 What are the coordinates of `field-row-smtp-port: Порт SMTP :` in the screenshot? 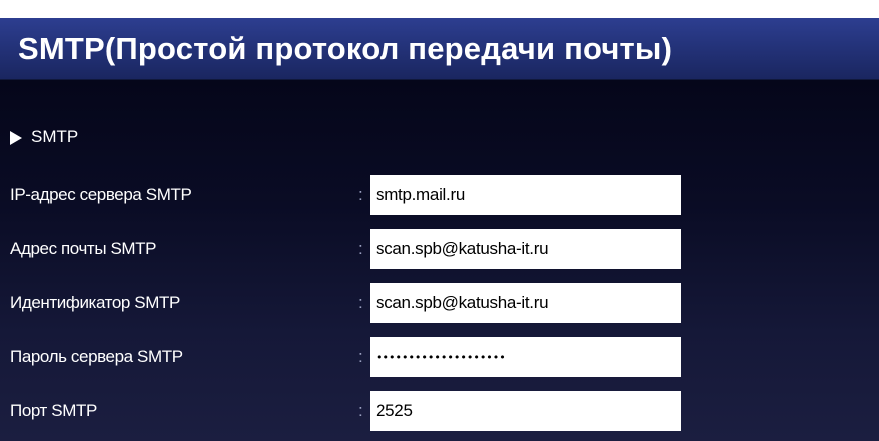 It's located at (439, 411).